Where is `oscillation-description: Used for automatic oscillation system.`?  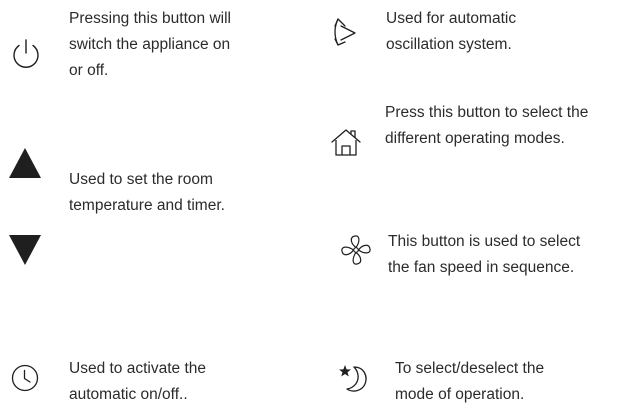
oscillation-description: Used for automatic oscillation system. is located at coordinates (451, 31).